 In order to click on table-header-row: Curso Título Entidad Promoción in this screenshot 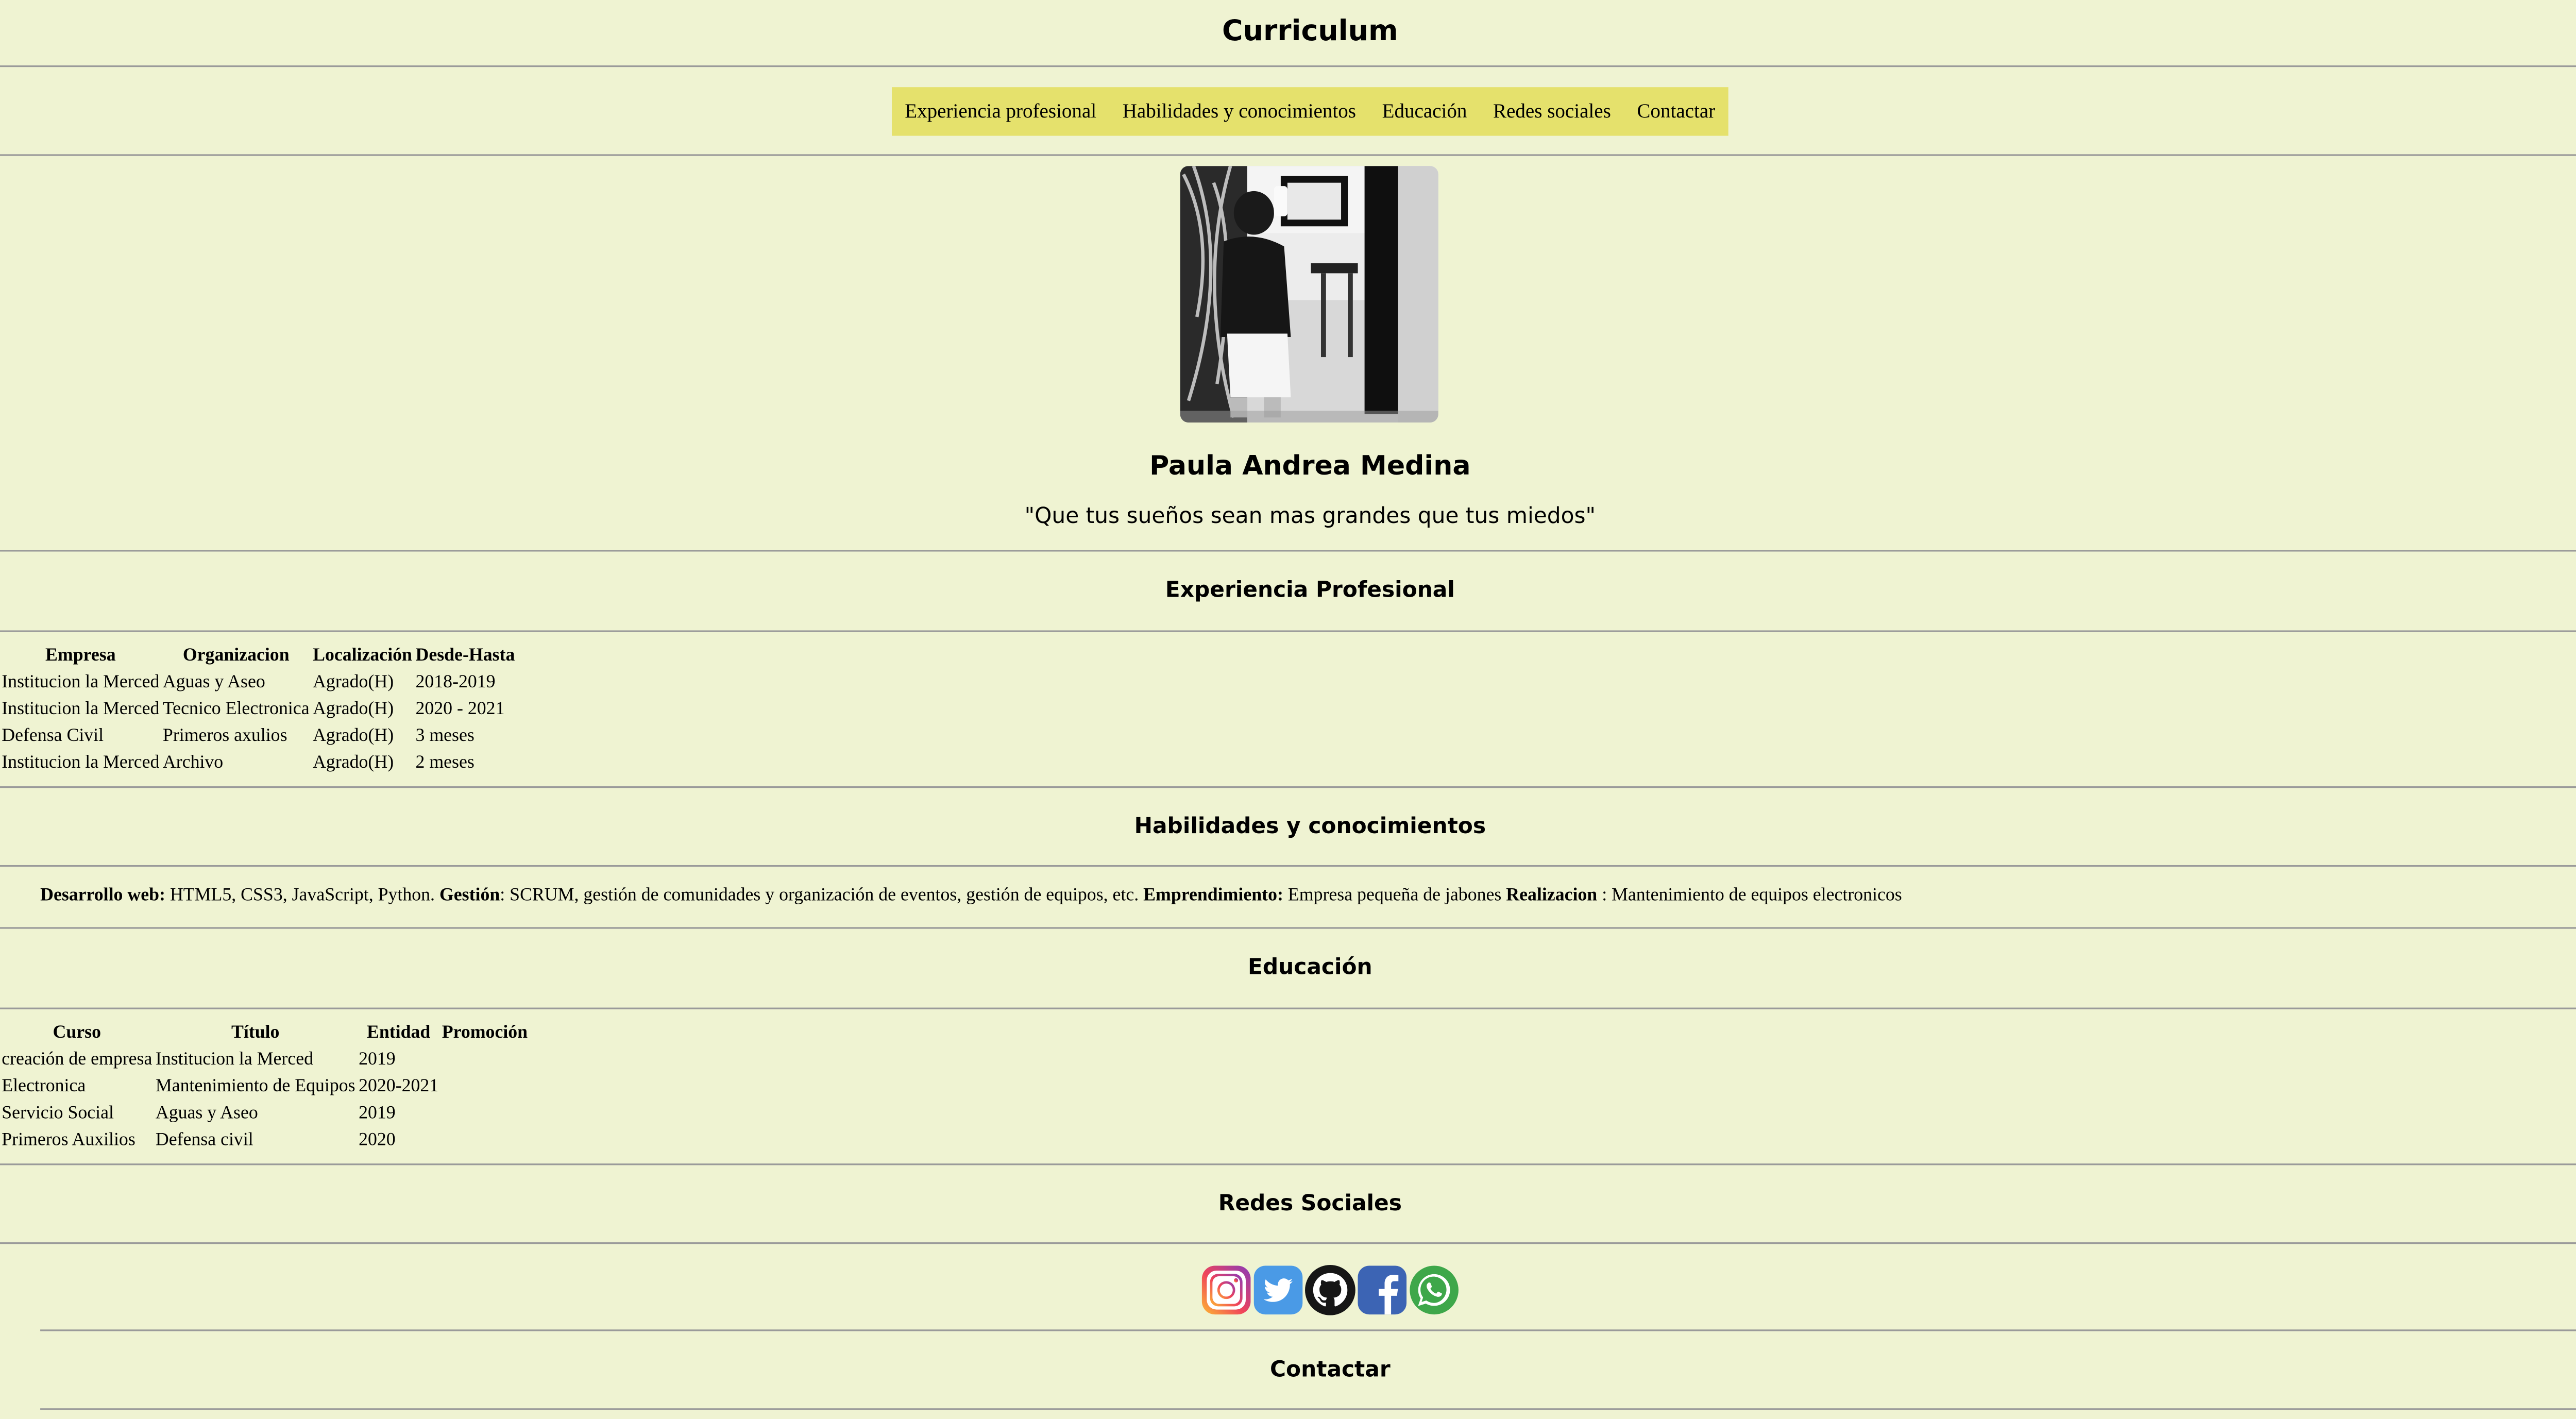, I will do `click(265, 1032)`.